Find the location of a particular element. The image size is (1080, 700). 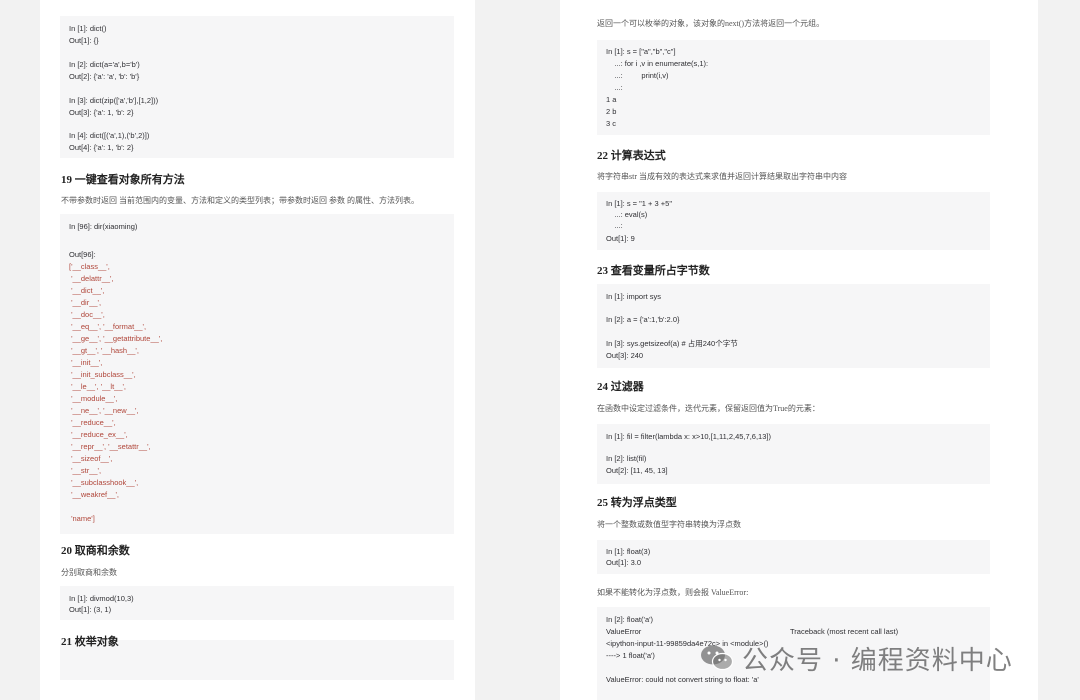

code-line: '__dir__', is located at coordinates (85, 302).